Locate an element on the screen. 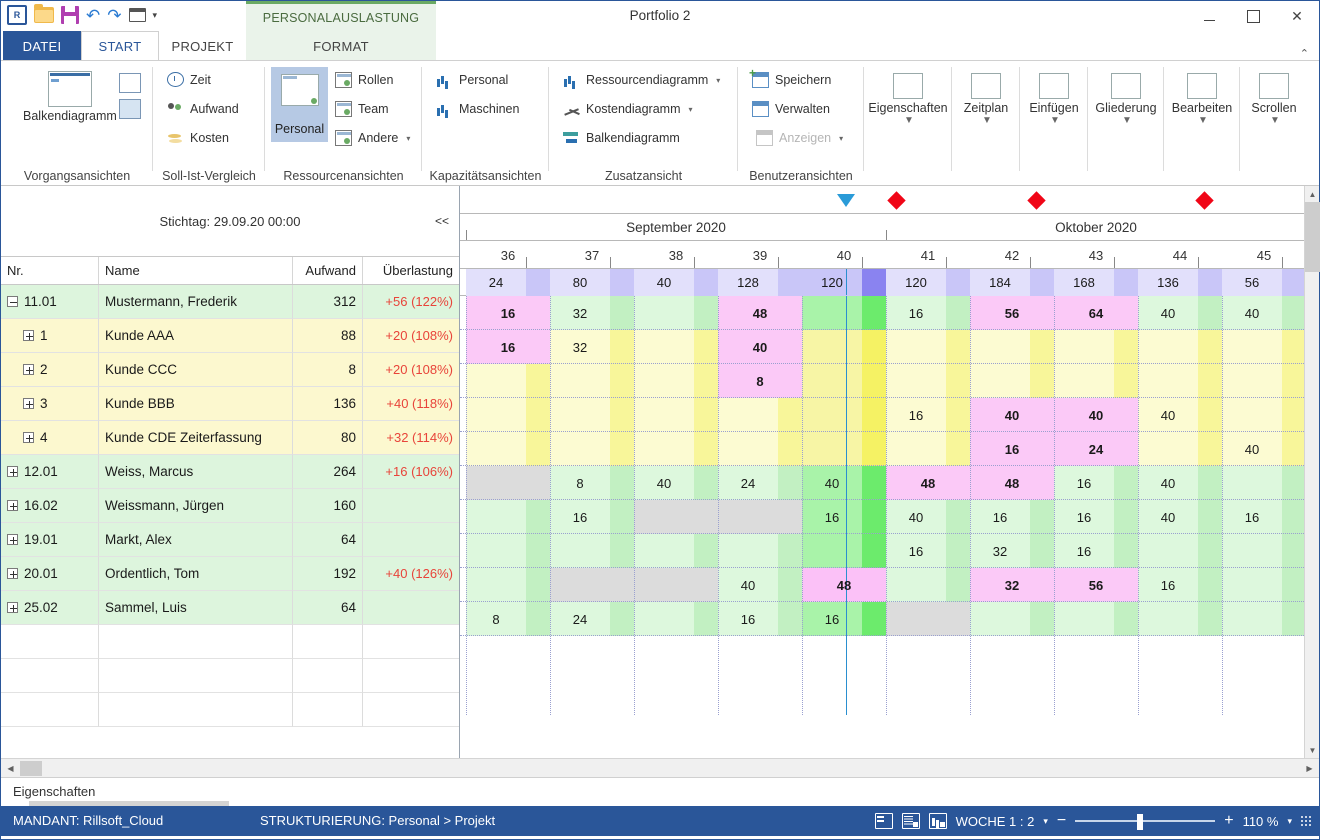  aufwand-button: Aufwand is located at coordinates (203, 109).